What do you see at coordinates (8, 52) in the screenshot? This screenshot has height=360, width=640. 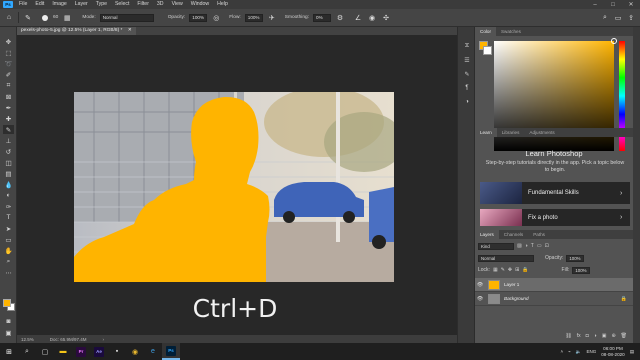 I see `marquee-tool-icon: ⬚` at bounding box center [8, 52].